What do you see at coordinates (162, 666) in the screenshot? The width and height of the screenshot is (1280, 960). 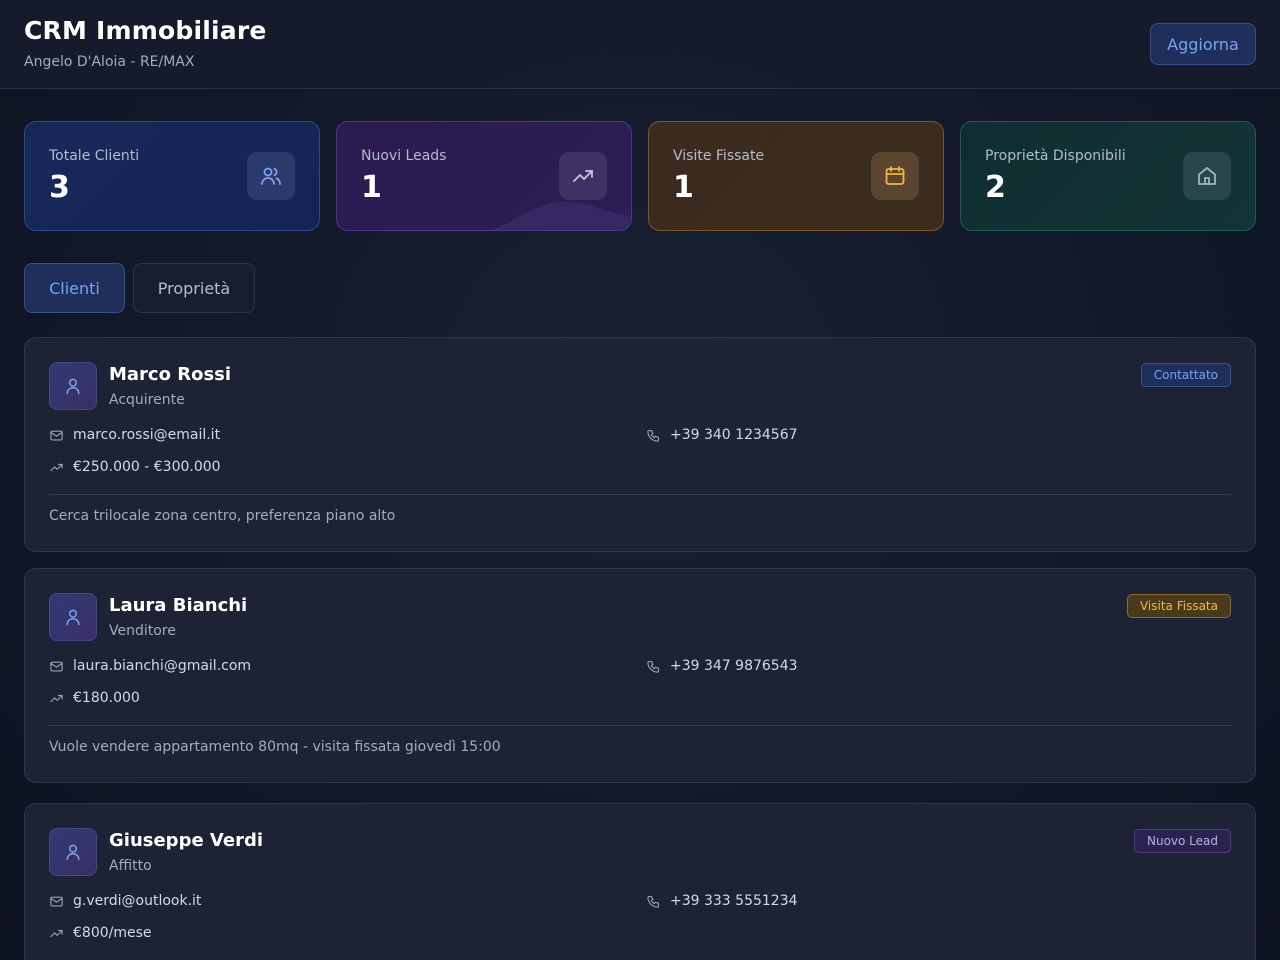 I see `client-email: laura.bianchi@gmail.com` at bounding box center [162, 666].